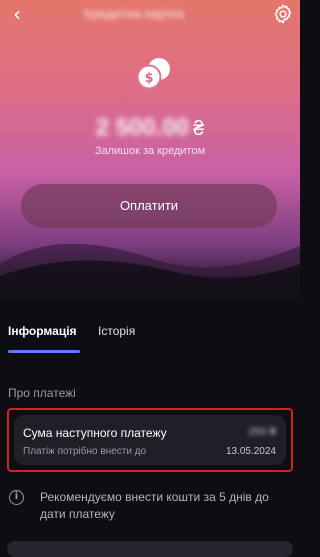  Describe the element at coordinates (142, 127) in the screenshot. I see `balance-value: 2 500.00` at that location.